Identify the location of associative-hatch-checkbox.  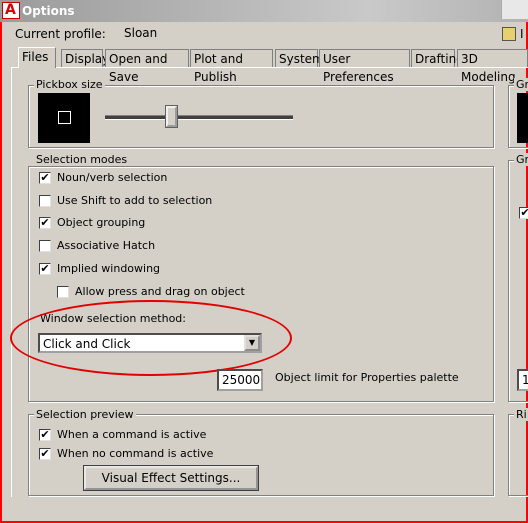
(45, 246).